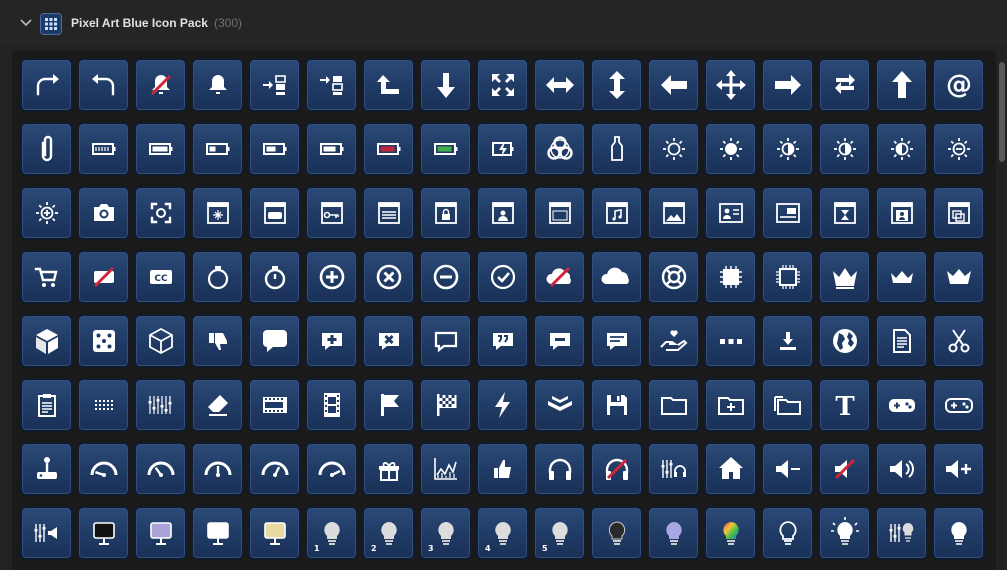 This screenshot has height=570, width=1007. Describe the element at coordinates (388, 533) in the screenshot. I see `icon-tile: 2` at that location.